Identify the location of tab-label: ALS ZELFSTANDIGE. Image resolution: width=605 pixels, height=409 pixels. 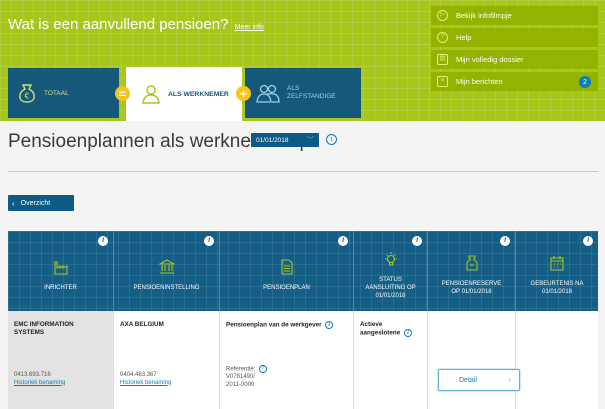
(311, 93).